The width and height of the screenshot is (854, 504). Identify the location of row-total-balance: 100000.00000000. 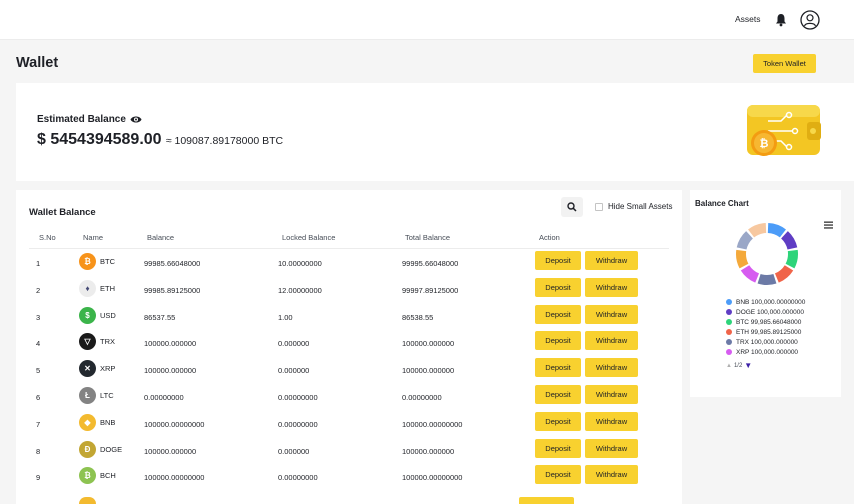
(432, 478).